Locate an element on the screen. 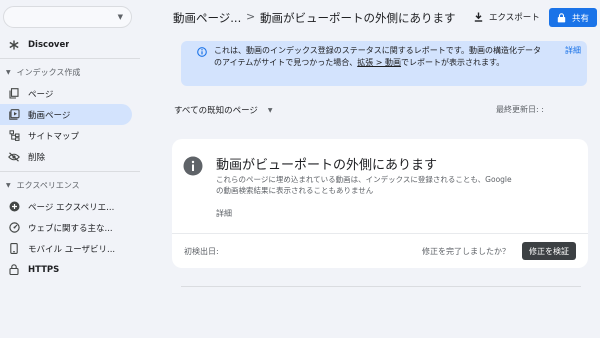 The height and width of the screenshot is (338, 600). sidebar-item-sitemaps: サイトマップ is located at coordinates (66, 135).